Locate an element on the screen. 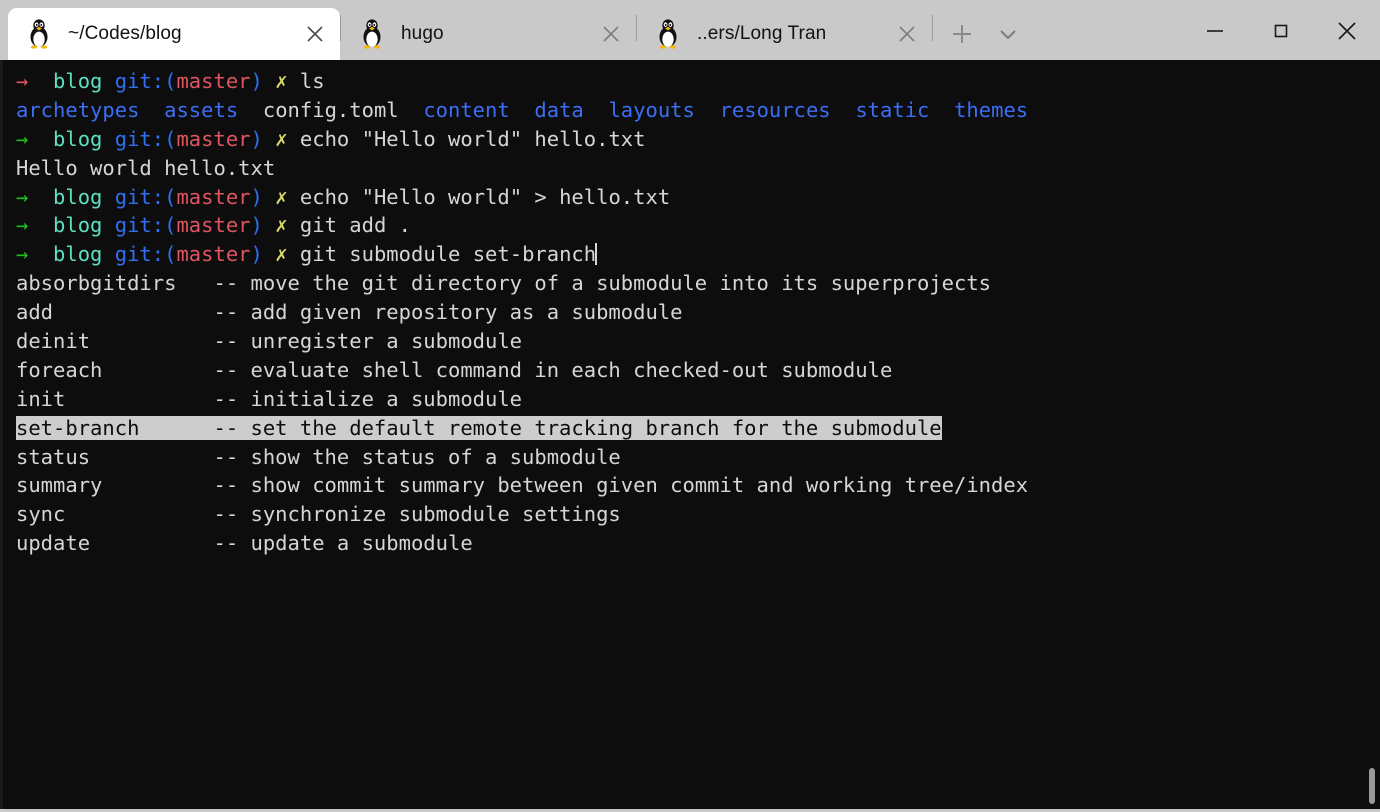  ls-entry: static is located at coordinates (892, 109).